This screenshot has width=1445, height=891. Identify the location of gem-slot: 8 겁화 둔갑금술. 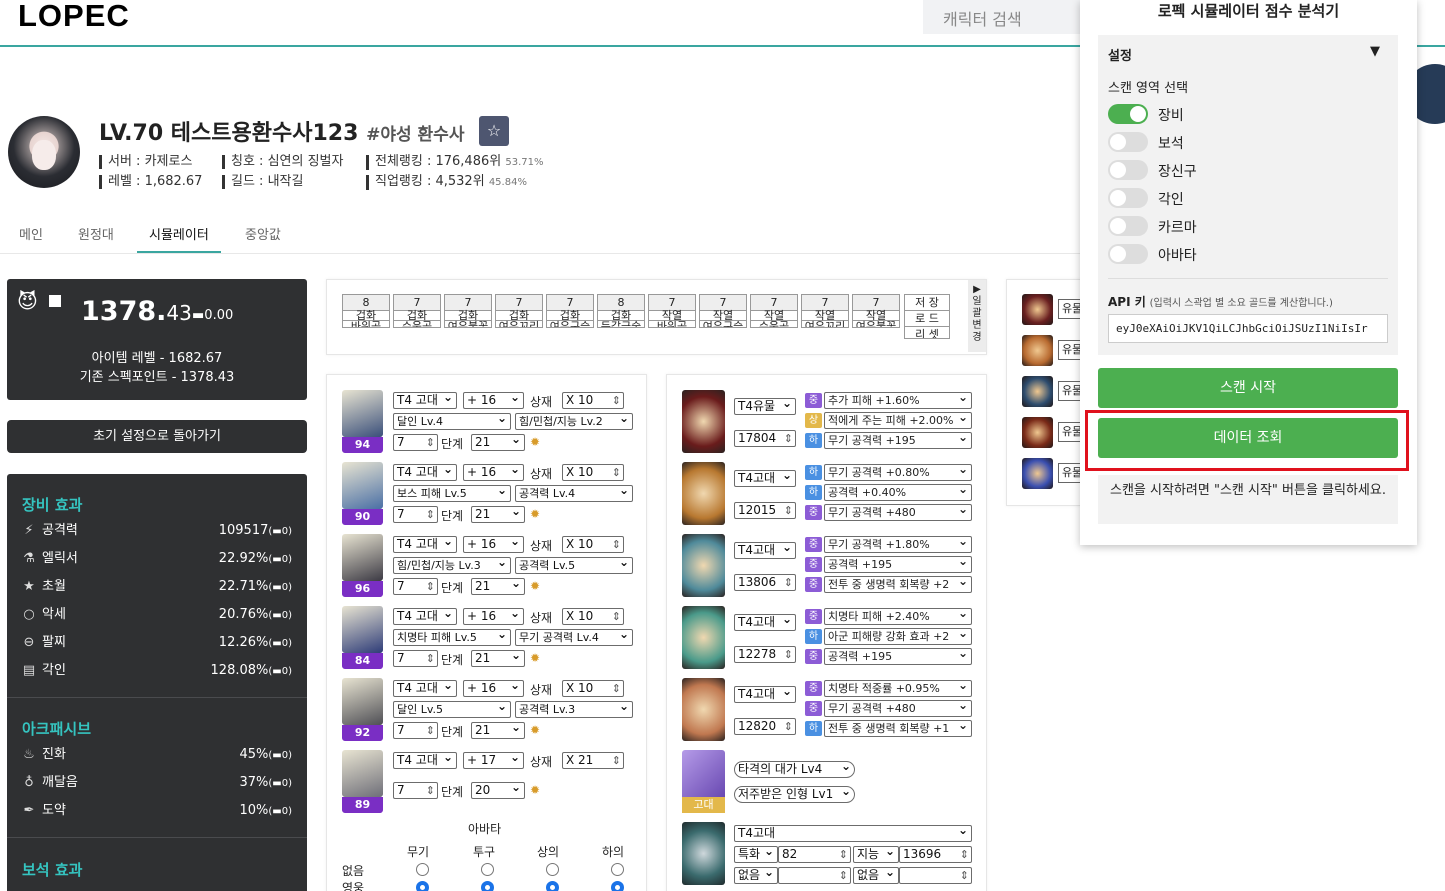
(621, 311).